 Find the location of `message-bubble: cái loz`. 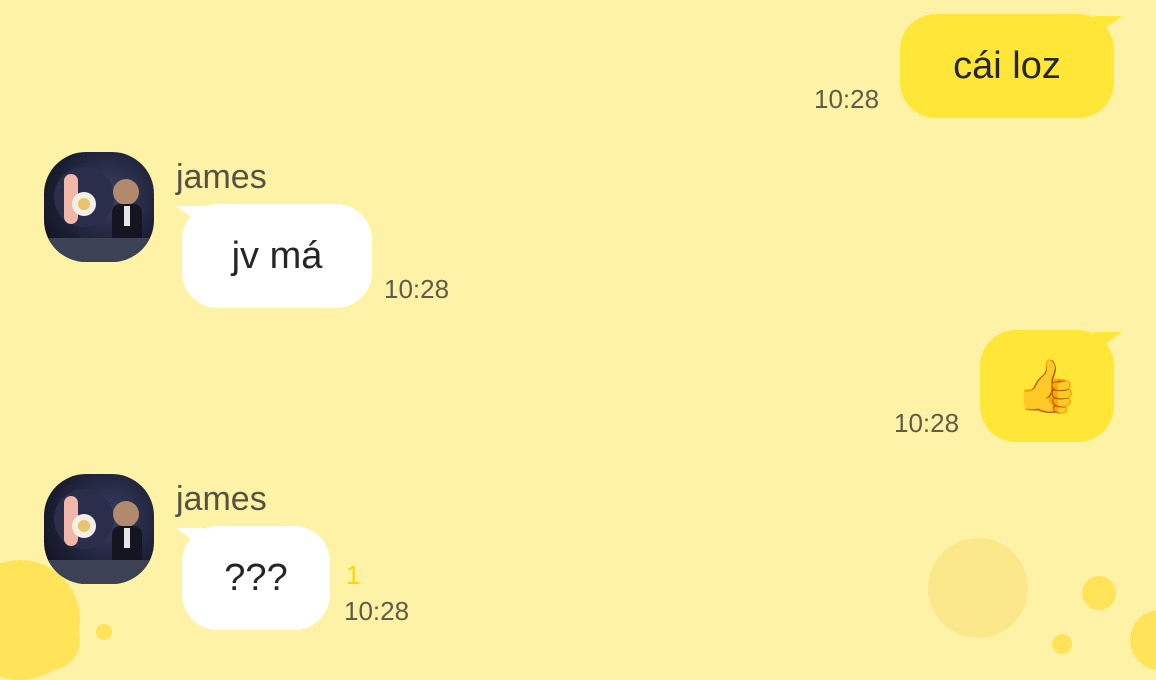

message-bubble: cái loz is located at coordinates (1007, 66).